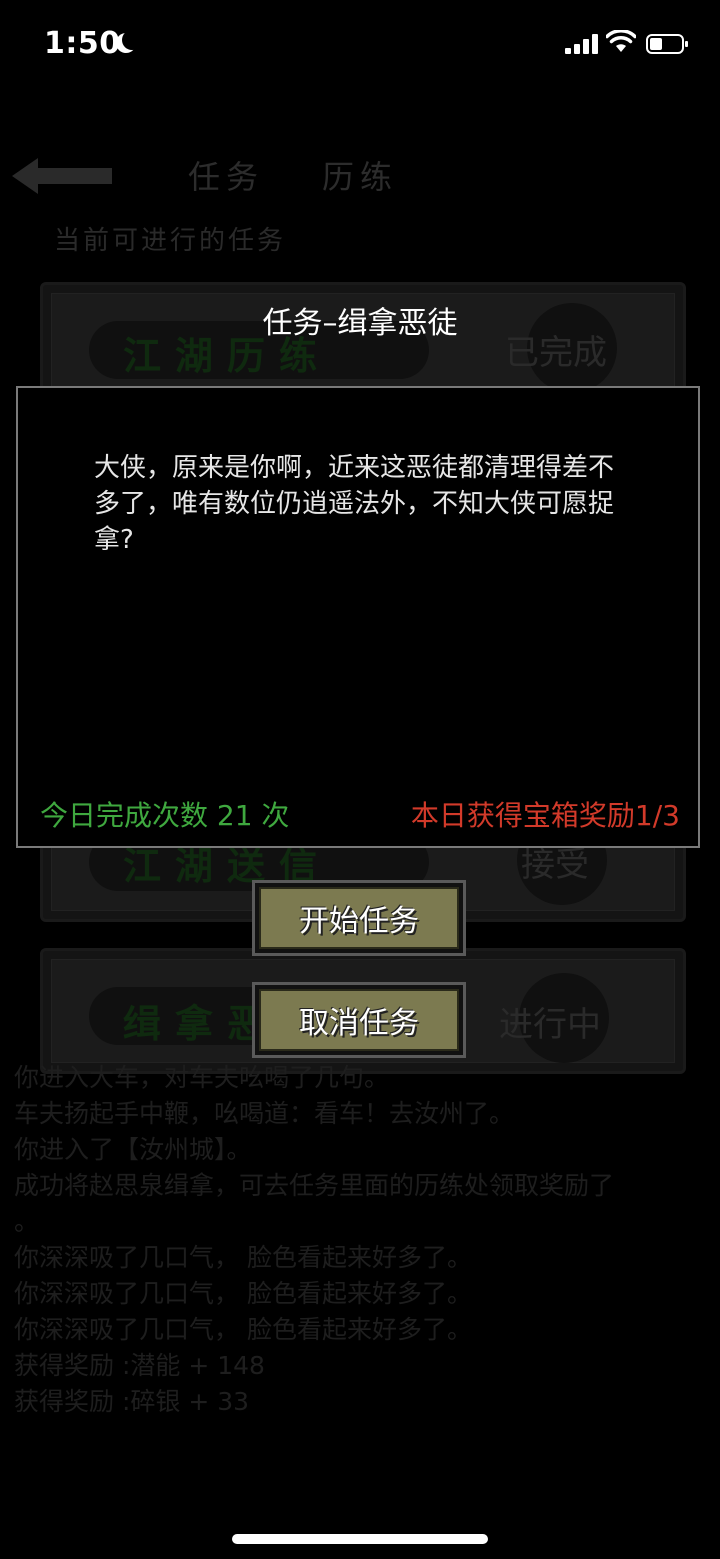 The image size is (720, 1559). I want to click on cancel-task-label: 取消任务, so click(359, 1020).